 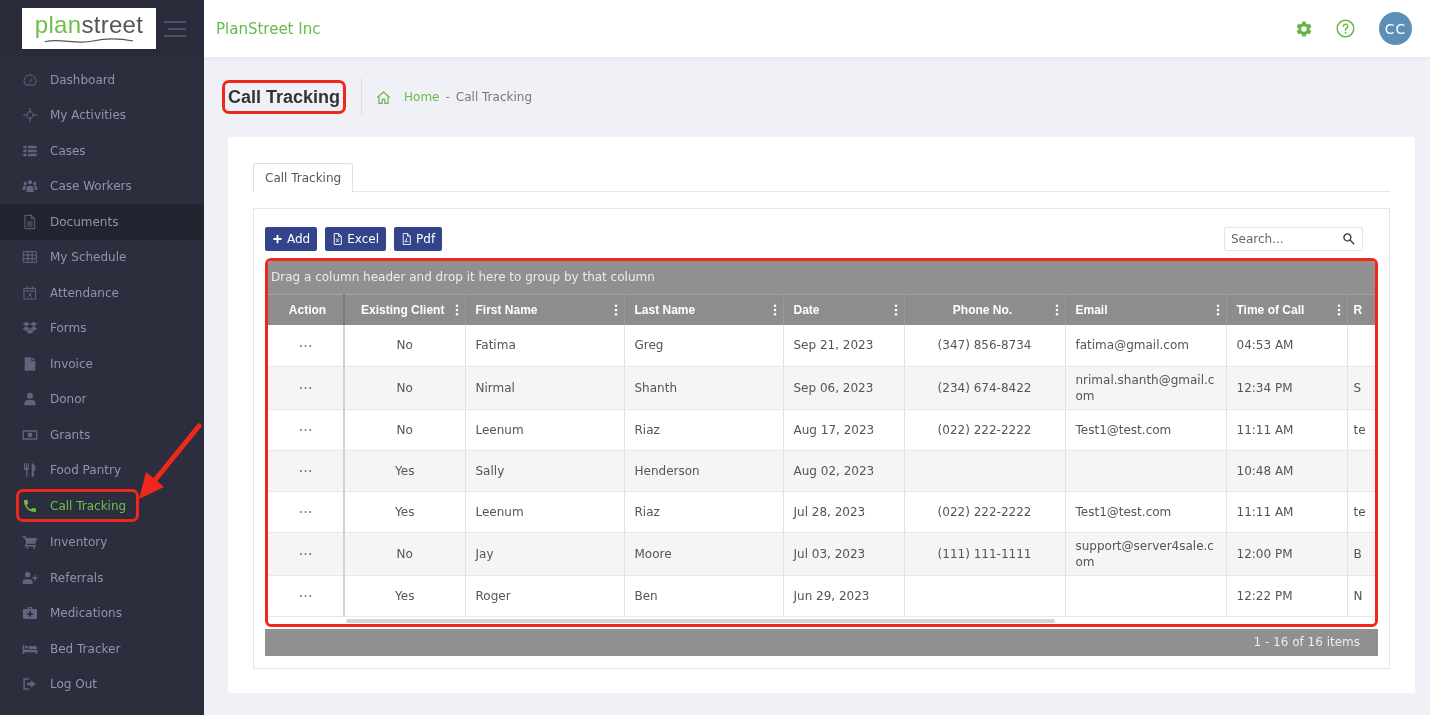 What do you see at coordinates (291, 239) in the screenshot?
I see `add-button: Add` at bounding box center [291, 239].